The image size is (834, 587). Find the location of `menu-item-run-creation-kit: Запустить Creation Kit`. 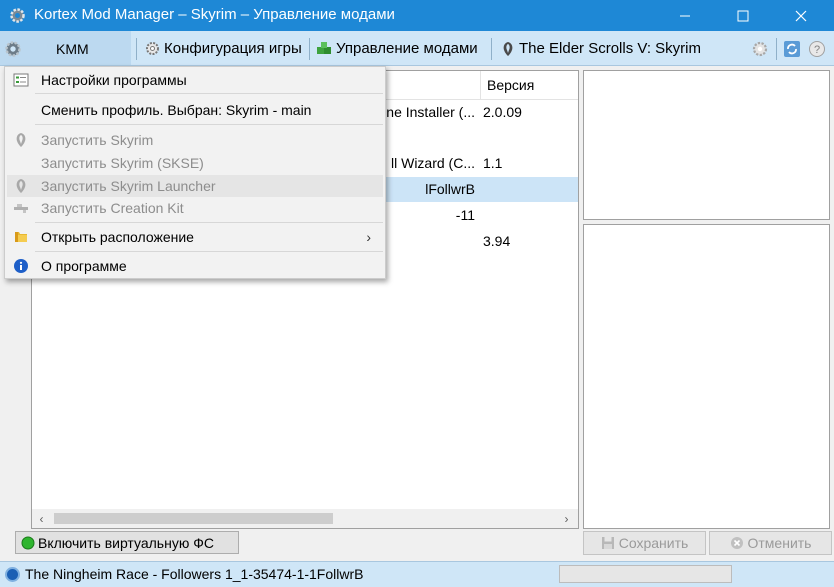

menu-item-run-creation-kit: Запустить Creation Kit is located at coordinates (195, 208).